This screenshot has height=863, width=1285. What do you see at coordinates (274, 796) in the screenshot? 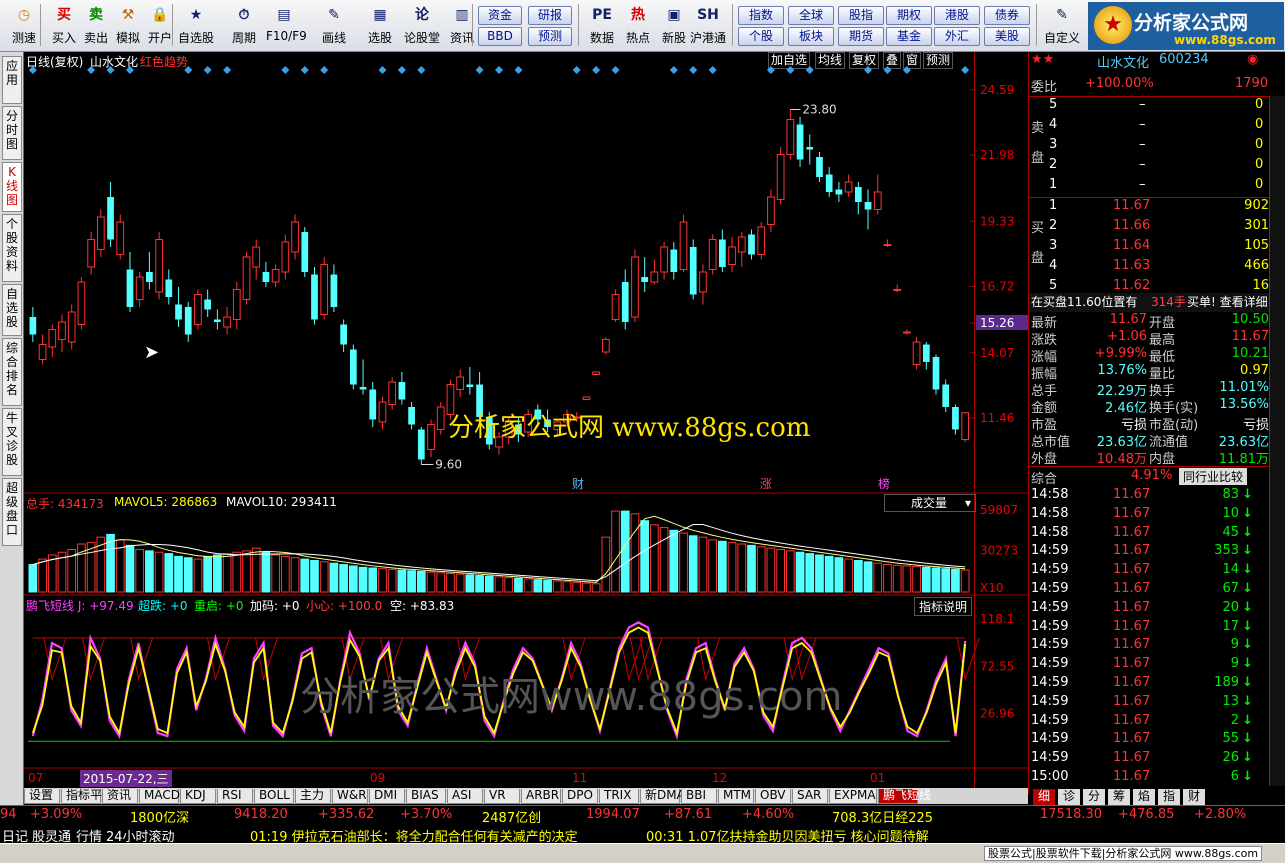
I see `indicator-tab: BOLL` at bounding box center [274, 796].